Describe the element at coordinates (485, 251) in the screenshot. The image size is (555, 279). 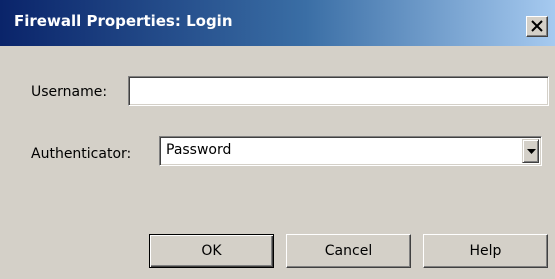
I see `help-button: Help` at that location.